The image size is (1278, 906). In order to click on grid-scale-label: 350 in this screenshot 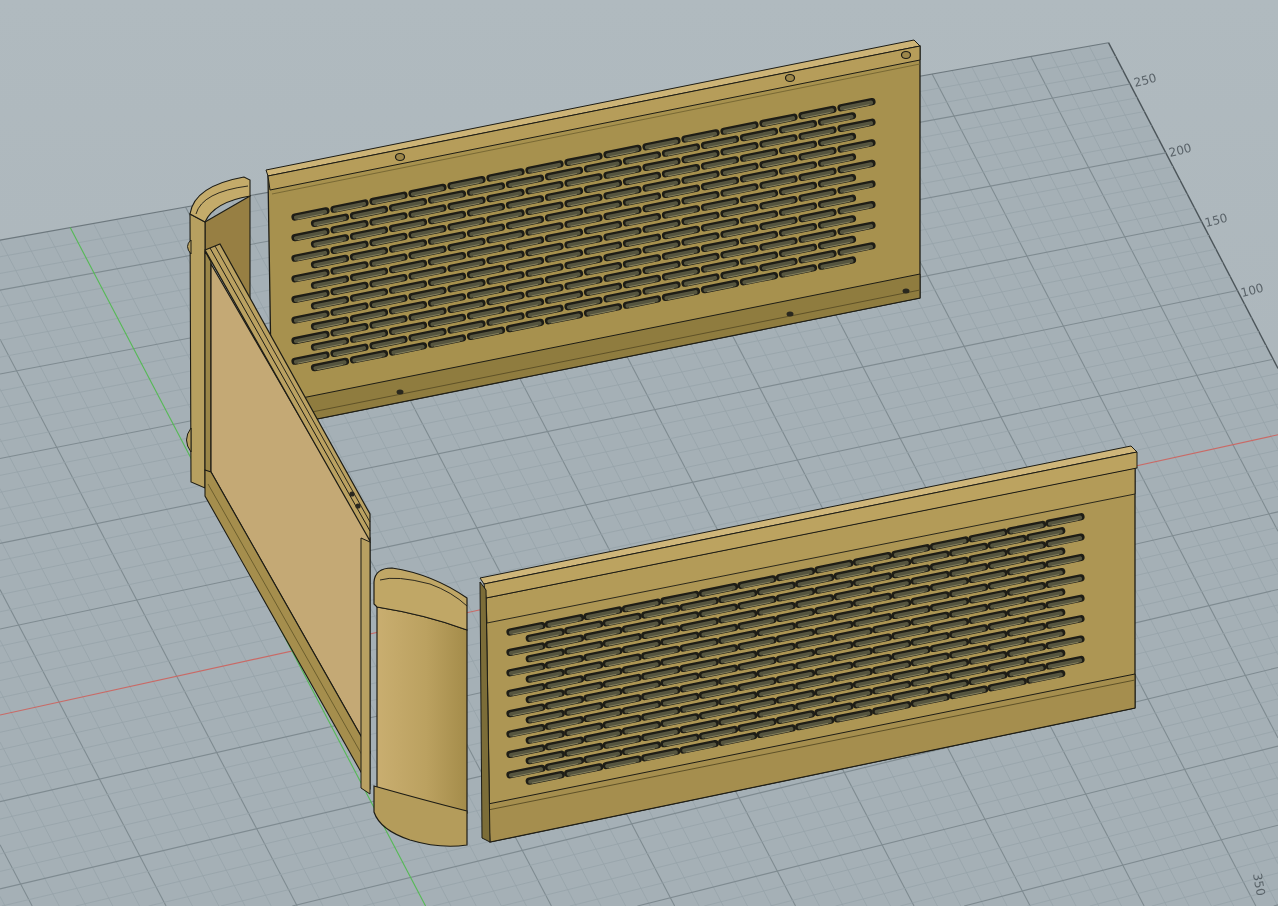, I will do `click(1259, 885)`.